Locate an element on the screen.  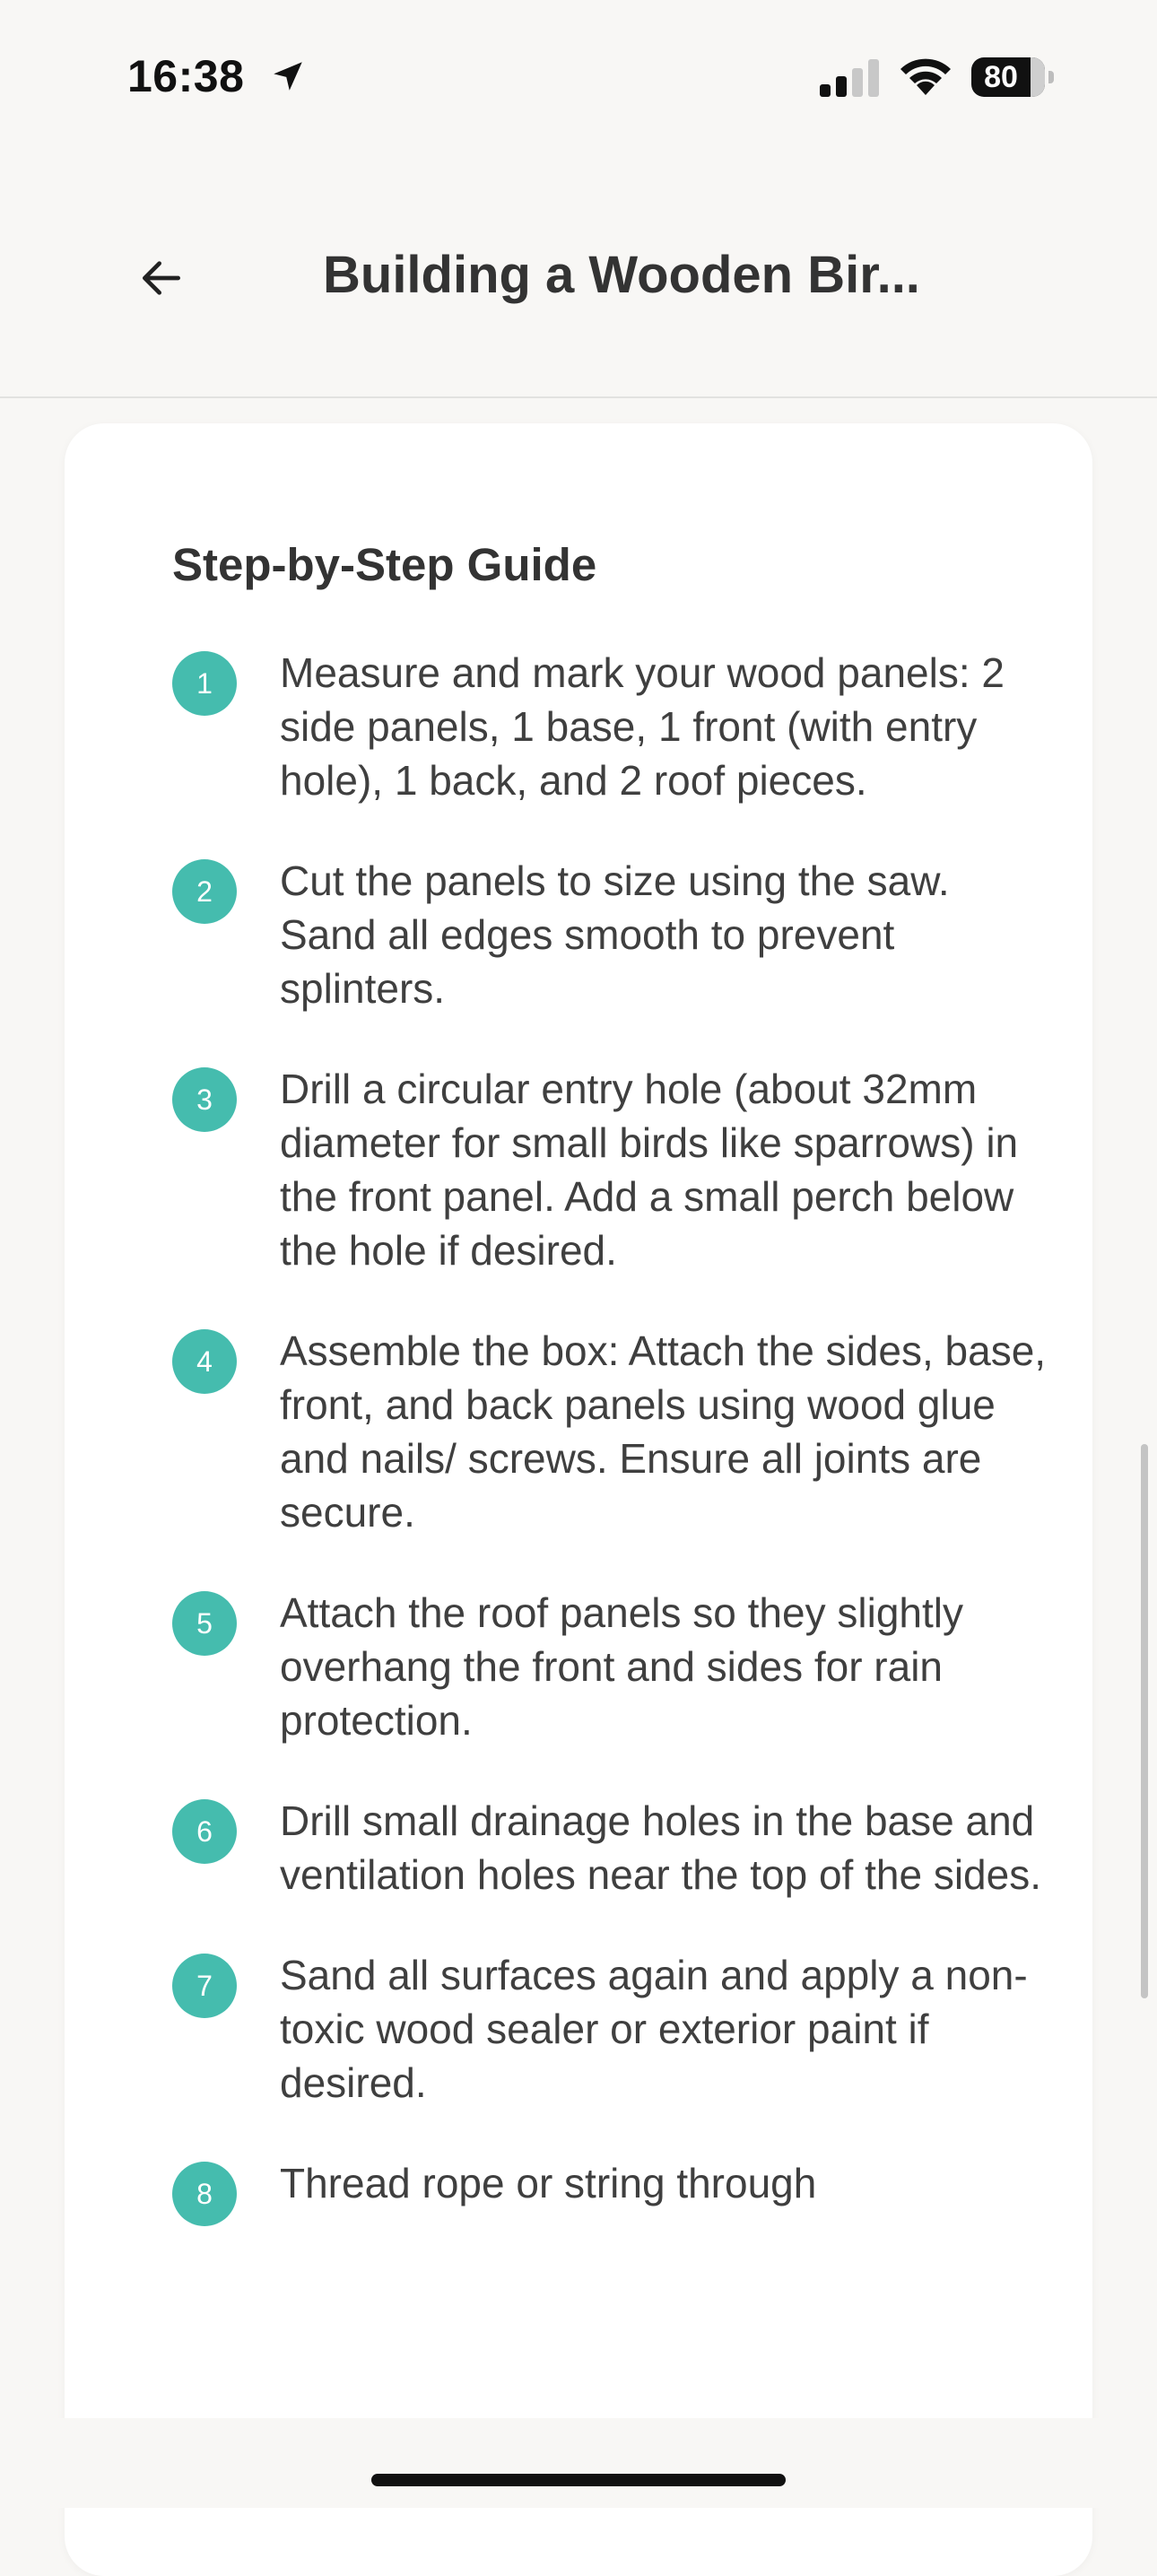
guide-title: Step-by-Step Guide is located at coordinates (384, 564).